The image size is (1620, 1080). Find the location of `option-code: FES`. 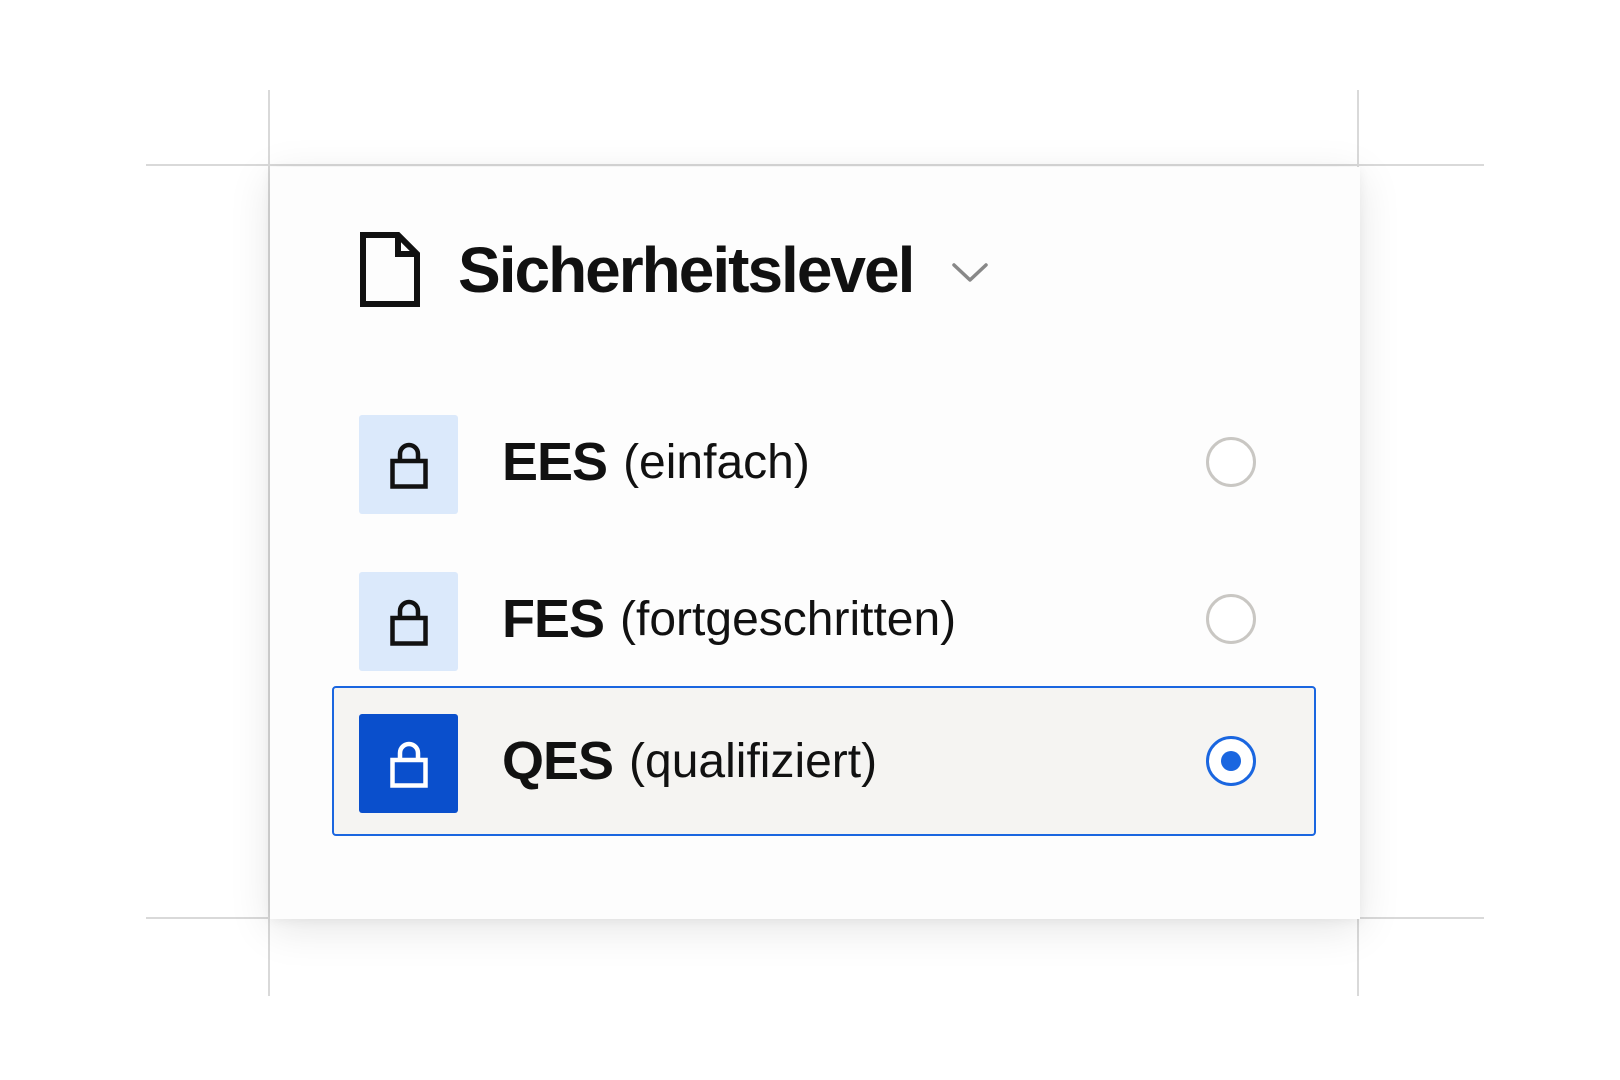

option-code: FES is located at coordinates (553, 619).